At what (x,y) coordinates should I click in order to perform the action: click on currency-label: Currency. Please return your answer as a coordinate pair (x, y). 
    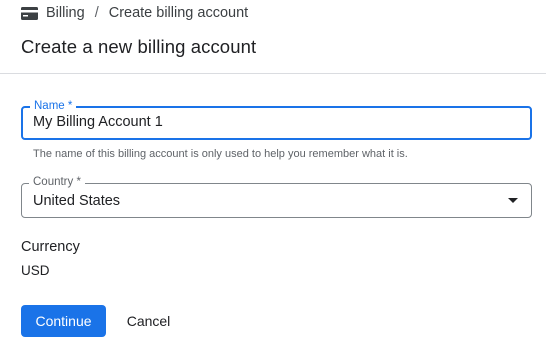
    Looking at the image, I should click on (50, 247).